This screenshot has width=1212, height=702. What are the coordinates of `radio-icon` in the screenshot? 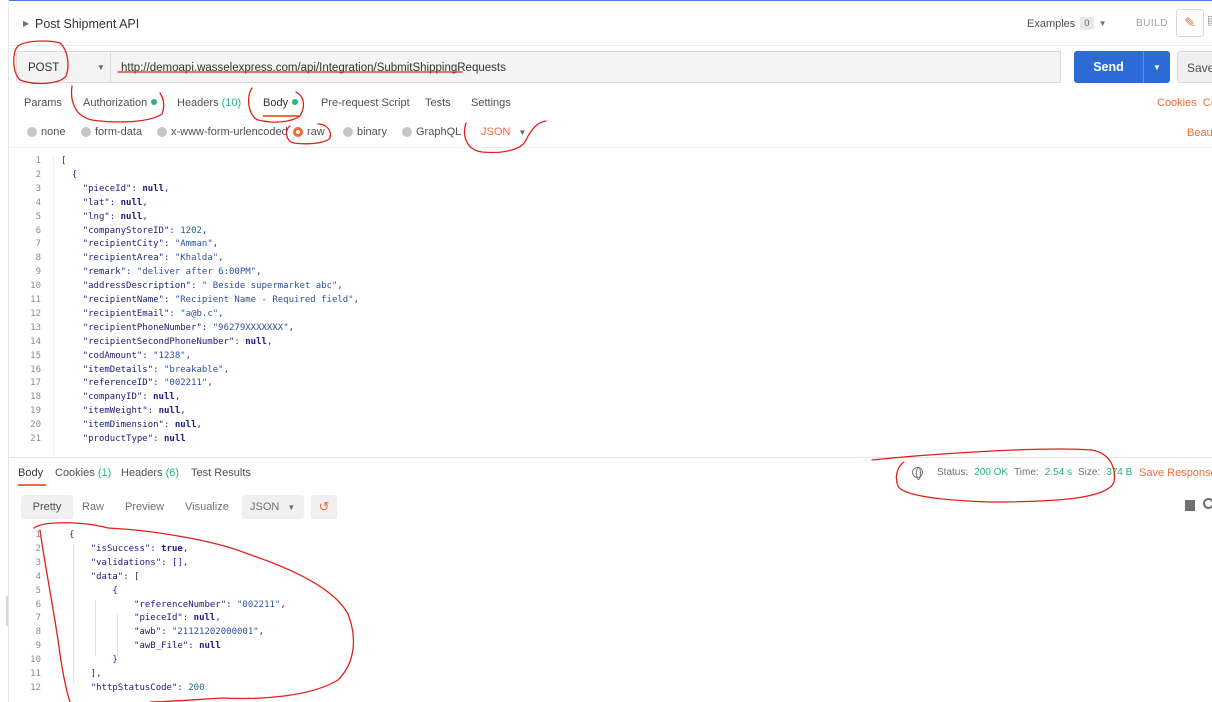 It's located at (162, 132).